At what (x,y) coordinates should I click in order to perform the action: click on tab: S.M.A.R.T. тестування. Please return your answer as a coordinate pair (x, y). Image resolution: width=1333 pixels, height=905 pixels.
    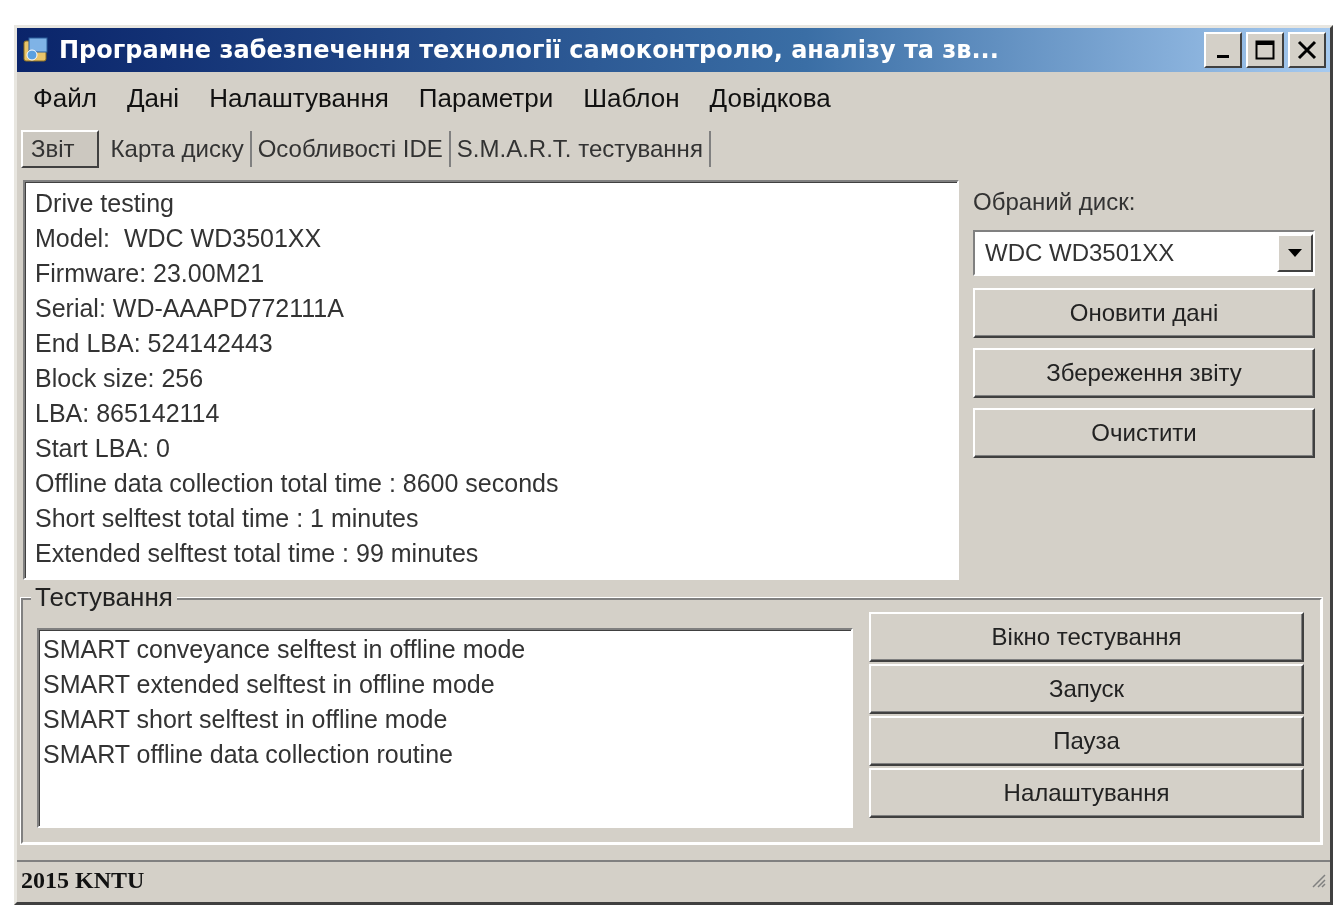
    Looking at the image, I should click on (580, 149).